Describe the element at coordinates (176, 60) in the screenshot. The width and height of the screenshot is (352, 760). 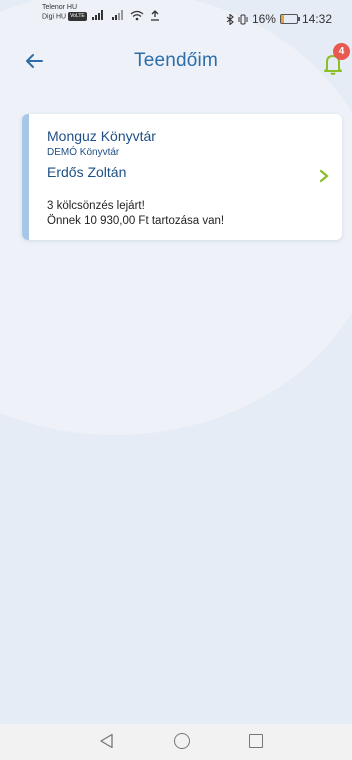
I see `page-title: Teendőim` at that location.